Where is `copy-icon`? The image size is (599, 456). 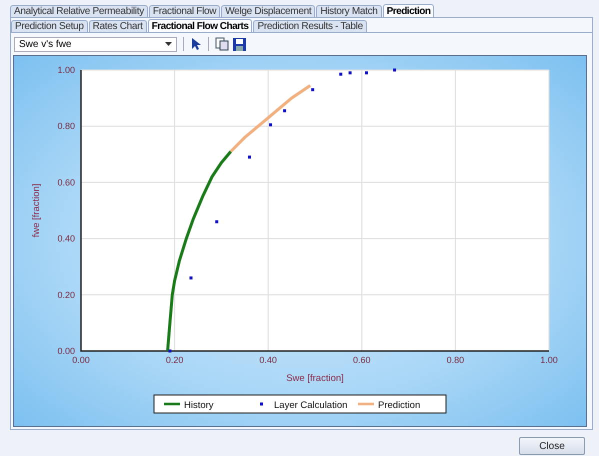
copy-icon is located at coordinates (222, 44).